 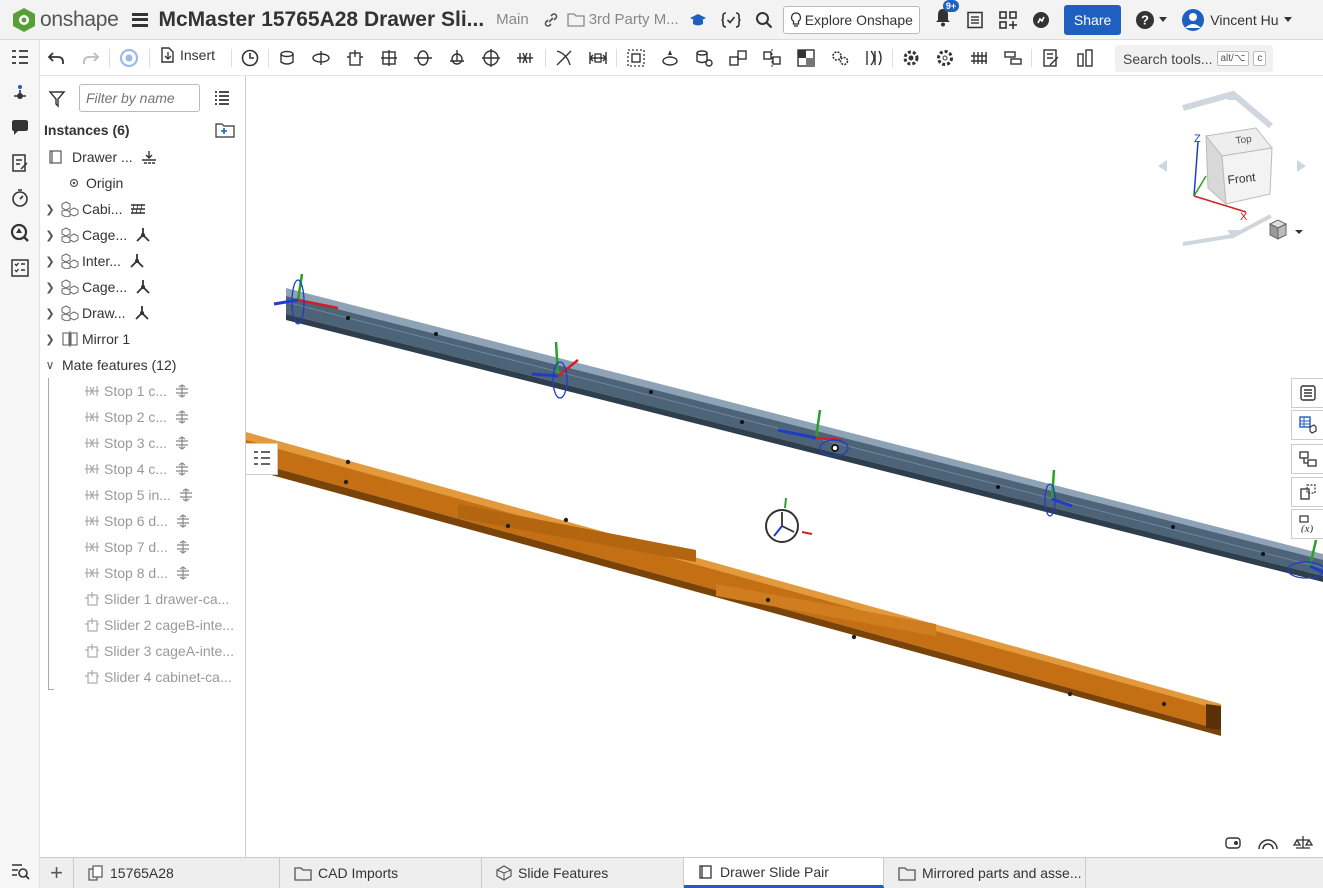 What do you see at coordinates (1232, 168) in the screenshot?
I see `view-cube: Top Front Z X` at bounding box center [1232, 168].